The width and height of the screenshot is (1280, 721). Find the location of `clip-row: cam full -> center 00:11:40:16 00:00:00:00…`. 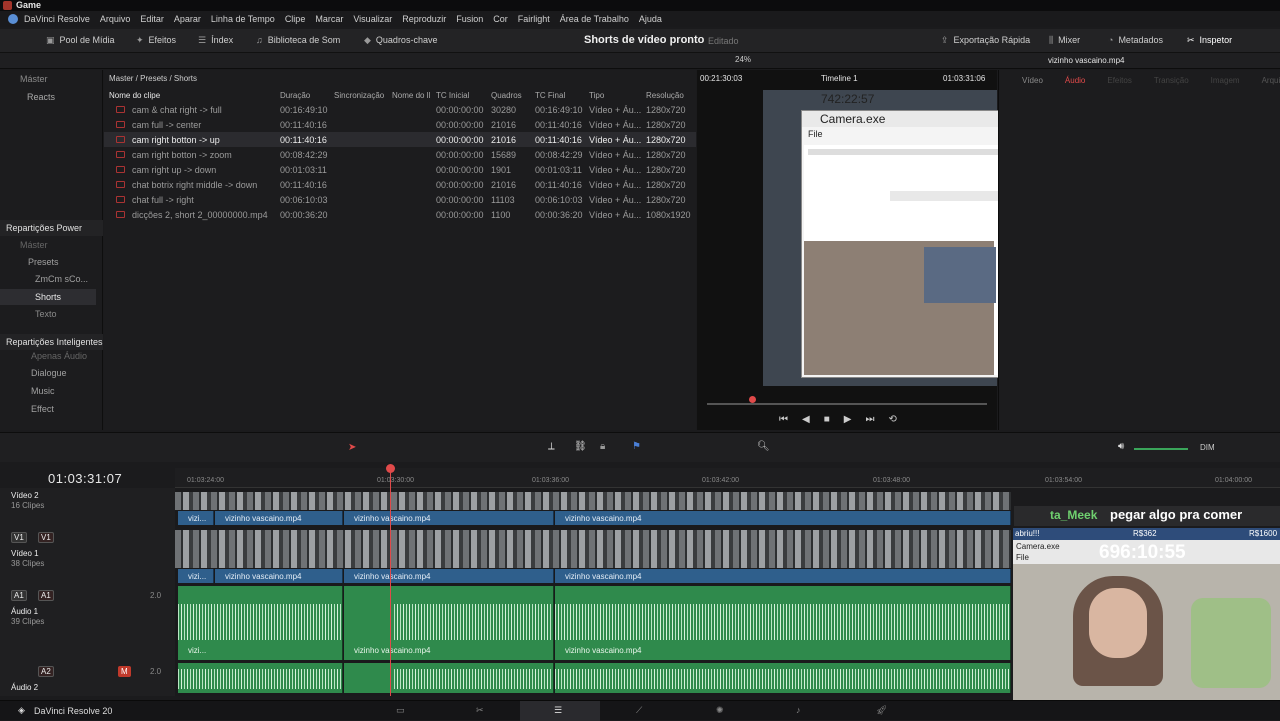

clip-row: cam full -> center 00:11:40:16 00:00:00:00… is located at coordinates (400, 124).